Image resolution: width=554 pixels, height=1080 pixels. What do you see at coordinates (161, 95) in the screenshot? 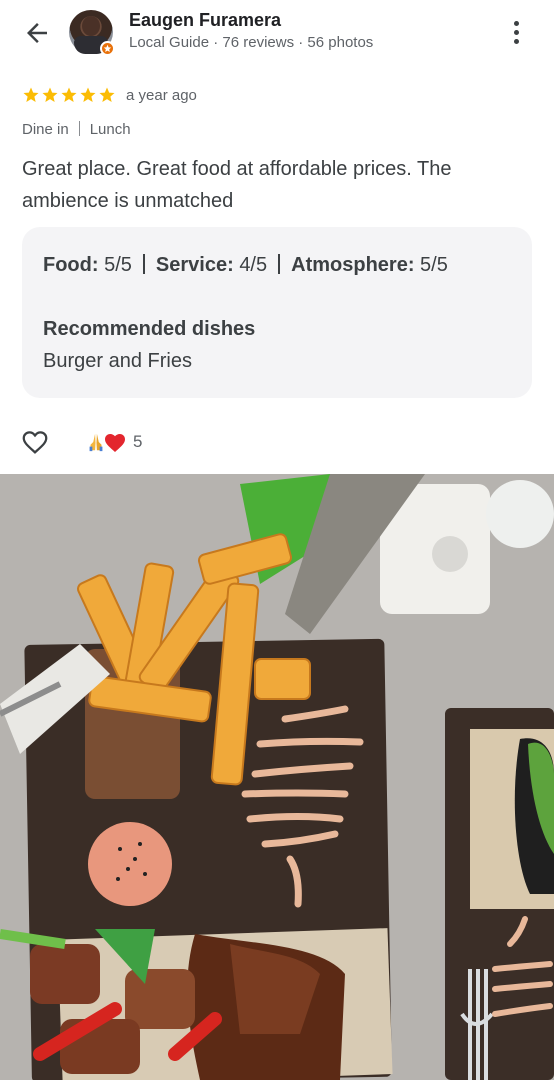
I see `review-time: a year ago` at bounding box center [161, 95].